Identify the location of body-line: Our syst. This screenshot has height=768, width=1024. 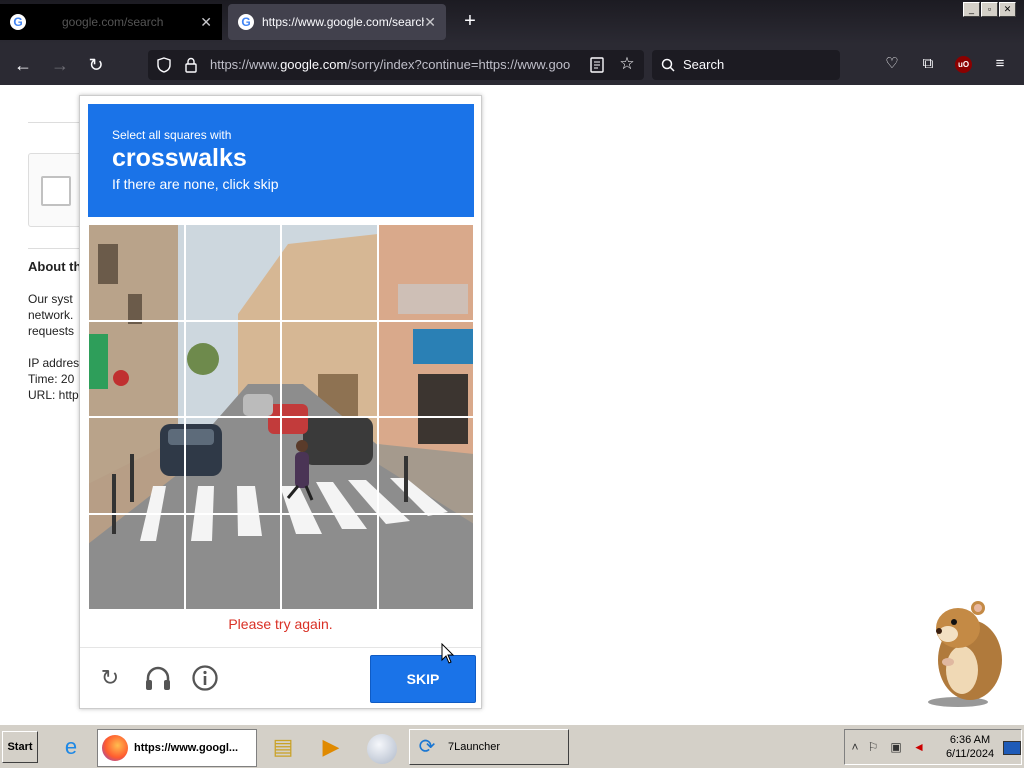
(50, 299).